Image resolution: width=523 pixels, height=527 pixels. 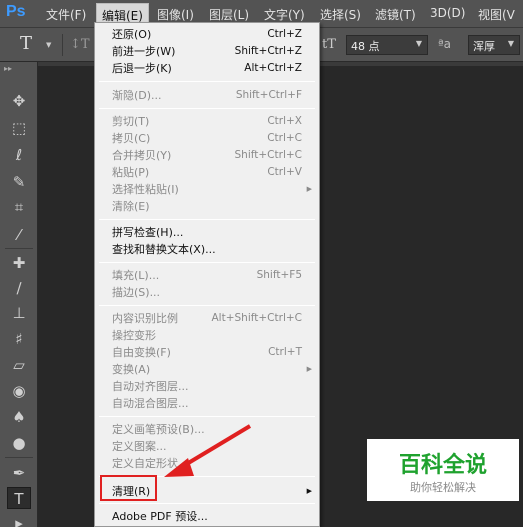 What do you see at coordinates (19, 182) in the screenshot?
I see `quick-select-tool-icon: ✎` at bounding box center [19, 182].